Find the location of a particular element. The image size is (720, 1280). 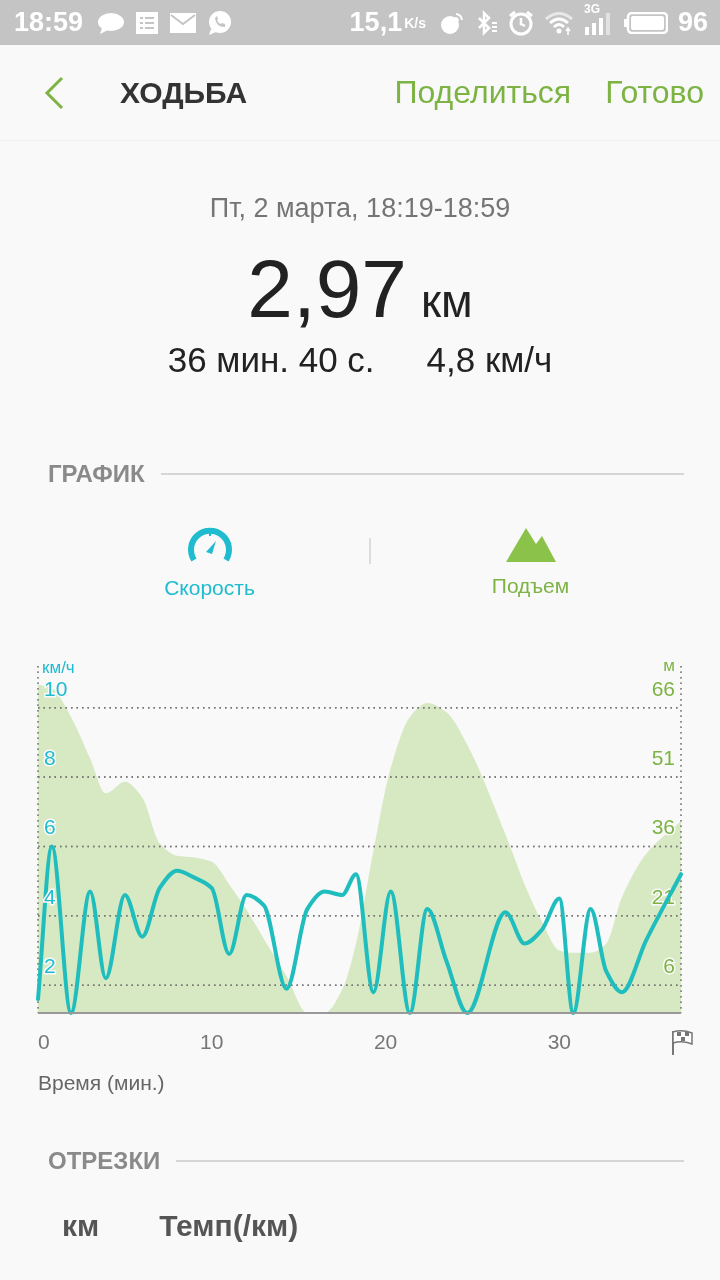

battery-icon is located at coordinates (645, 22).